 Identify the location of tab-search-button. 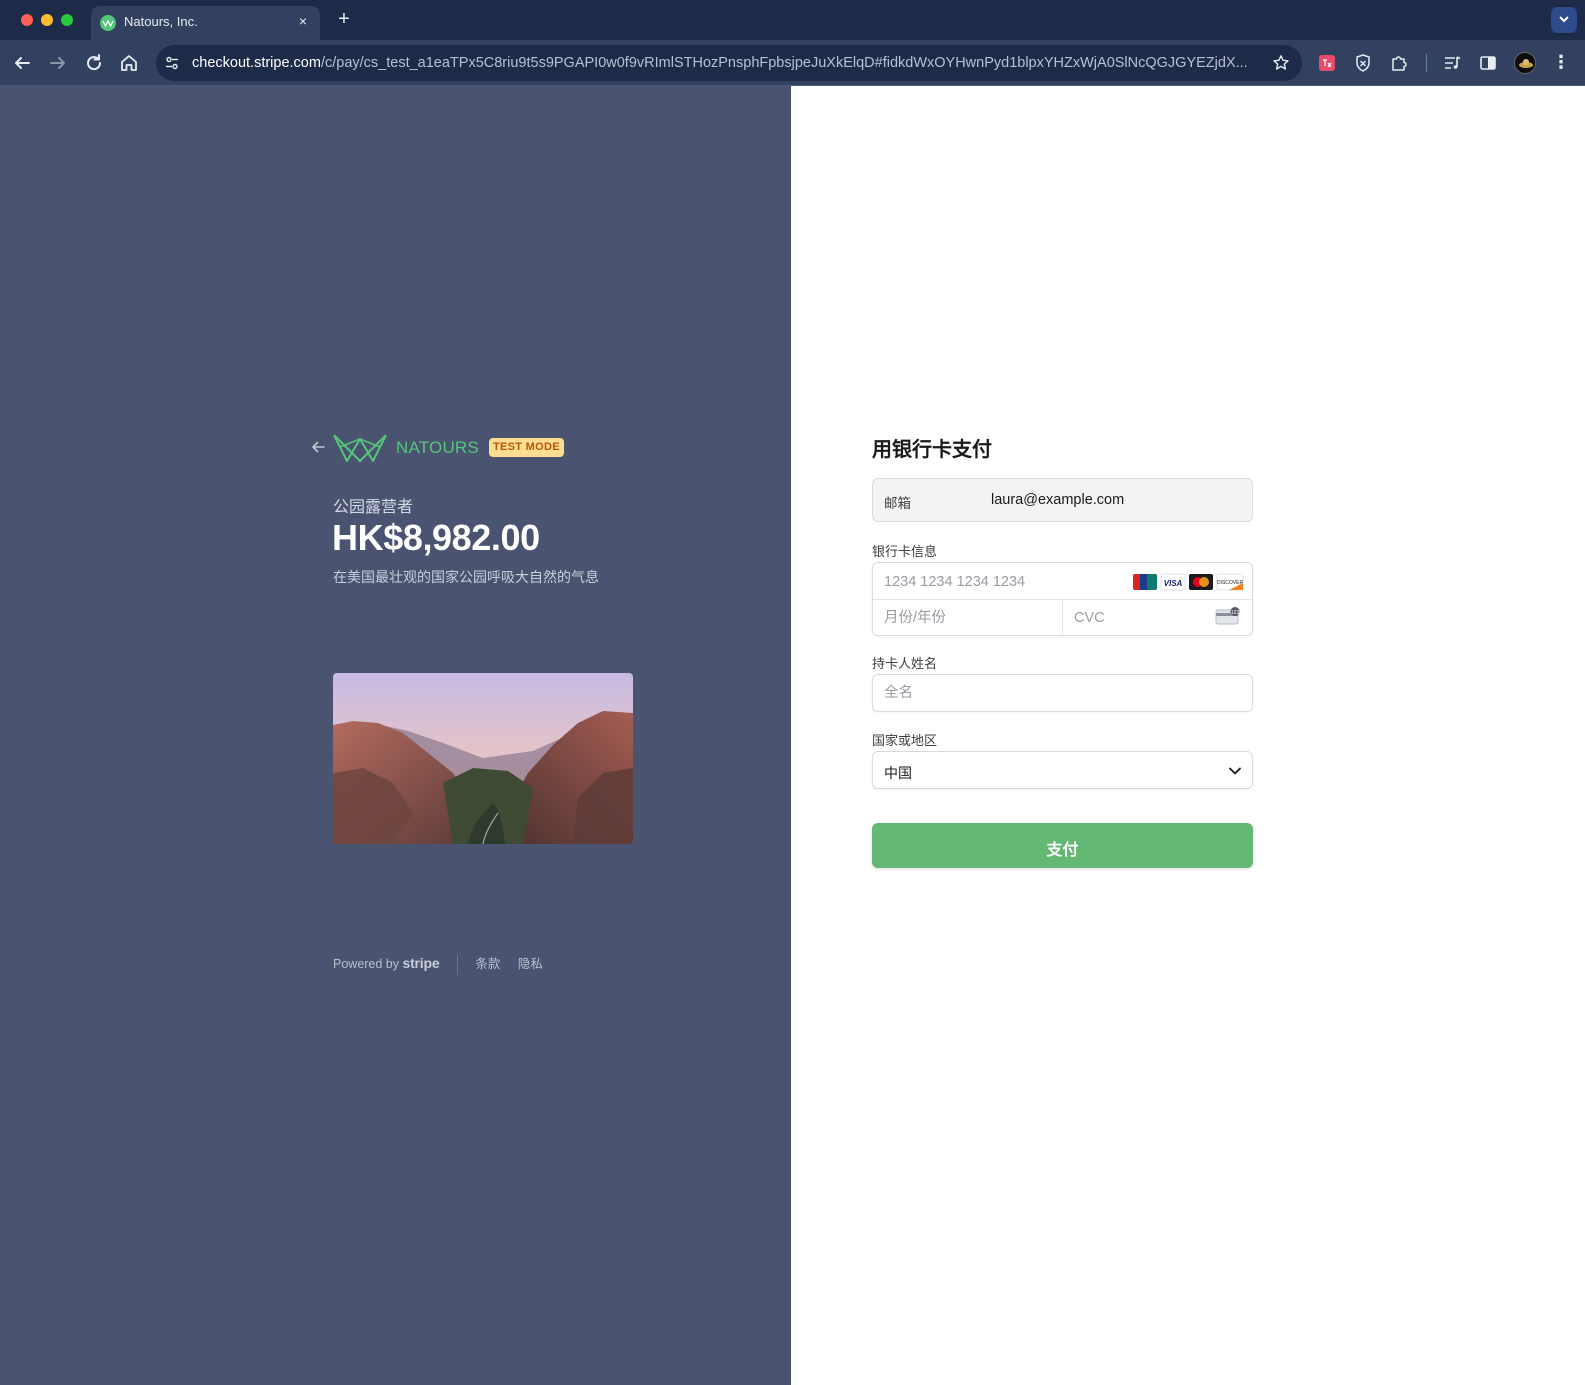
(1564, 20).